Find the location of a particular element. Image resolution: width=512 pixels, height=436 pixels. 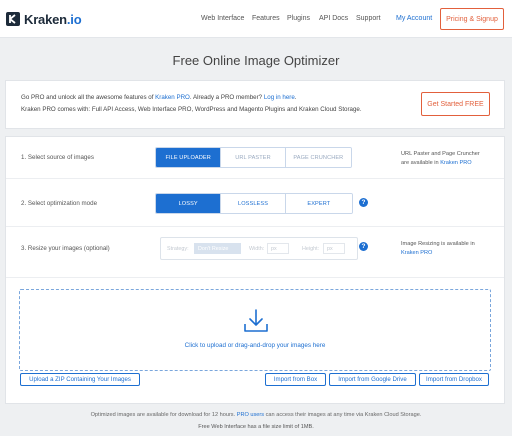

nav-support: Support is located at coordinates (368, 18).